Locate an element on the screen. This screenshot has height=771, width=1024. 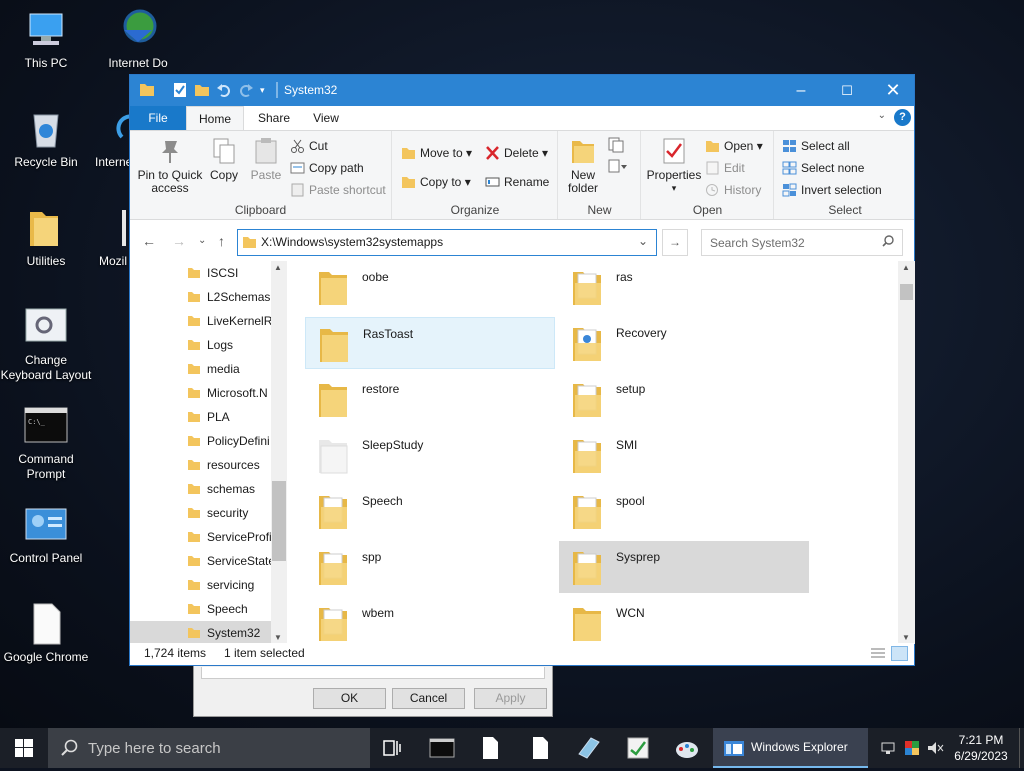
folder-item: Recovery is located at coordinates (684, 343).